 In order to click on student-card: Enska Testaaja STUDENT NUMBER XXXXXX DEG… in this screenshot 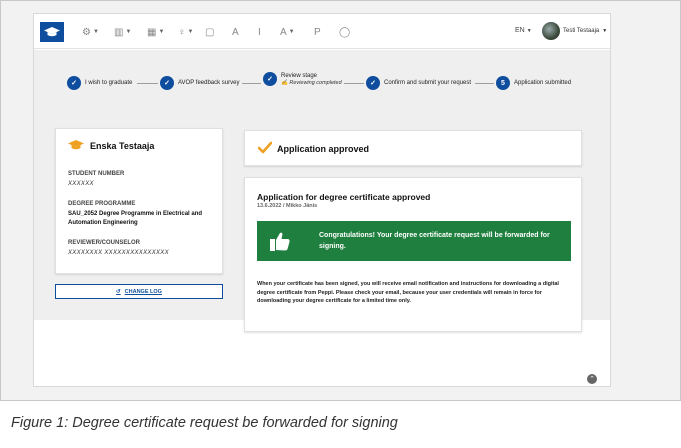, I will do `click(139, 201)`.